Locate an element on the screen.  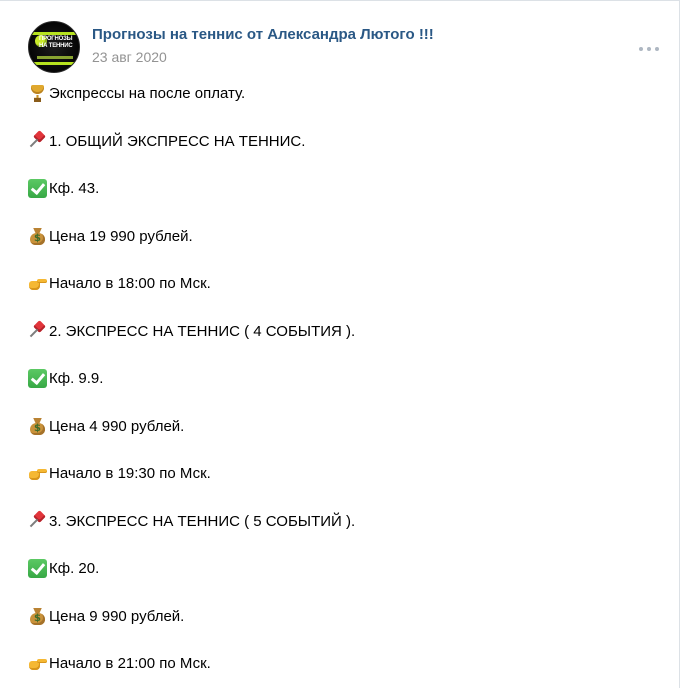
post-line-text: Кф. 9.9. is located at coordinates (76, 378).